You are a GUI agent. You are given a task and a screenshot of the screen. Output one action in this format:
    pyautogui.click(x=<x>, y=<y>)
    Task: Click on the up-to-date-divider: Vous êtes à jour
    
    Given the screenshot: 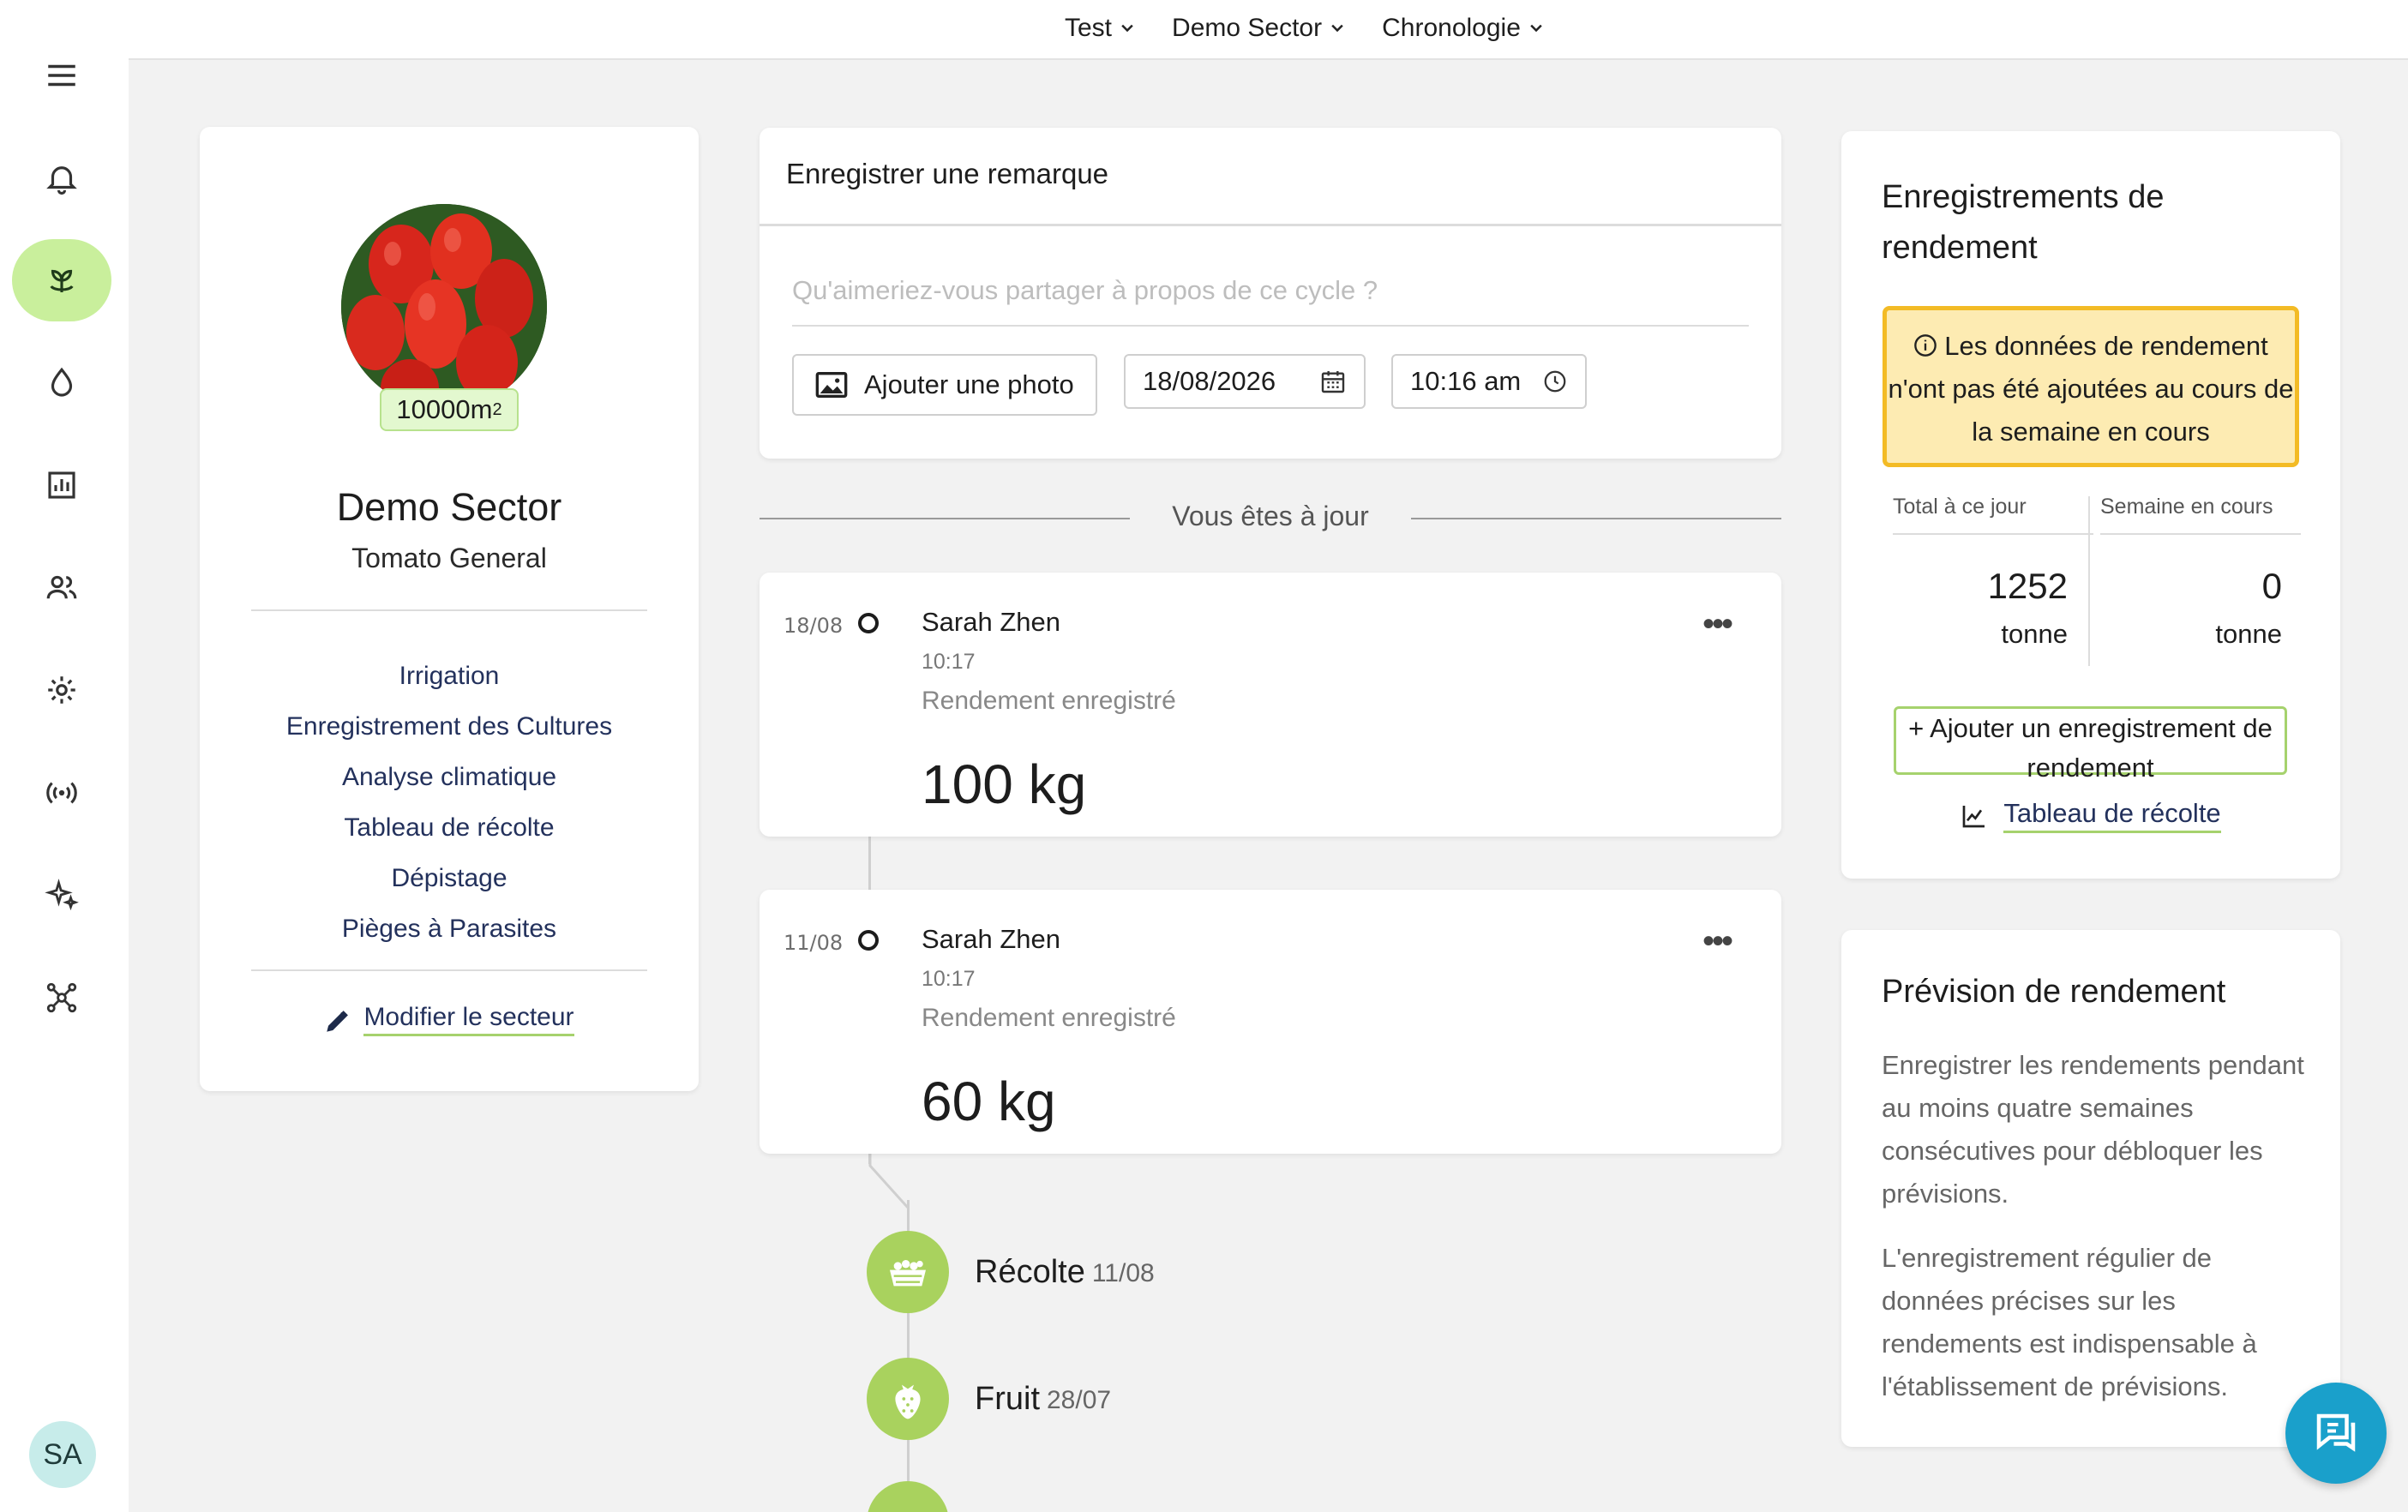 What is the action you would take?
    pyautogui.click(x=1270, y=518)
    